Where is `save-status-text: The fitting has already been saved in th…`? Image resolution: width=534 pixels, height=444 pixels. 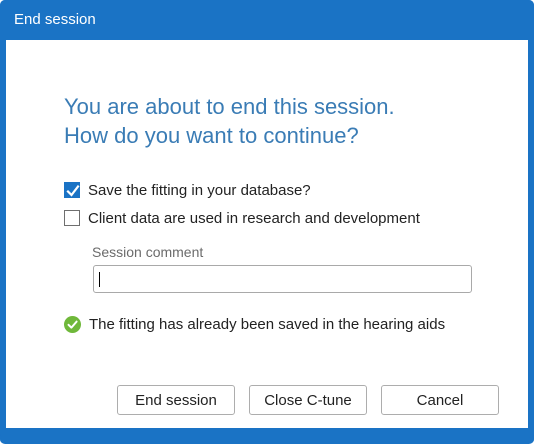 save-status-text: The fitting has already been saved in th… is located at coordinates (267, 324).